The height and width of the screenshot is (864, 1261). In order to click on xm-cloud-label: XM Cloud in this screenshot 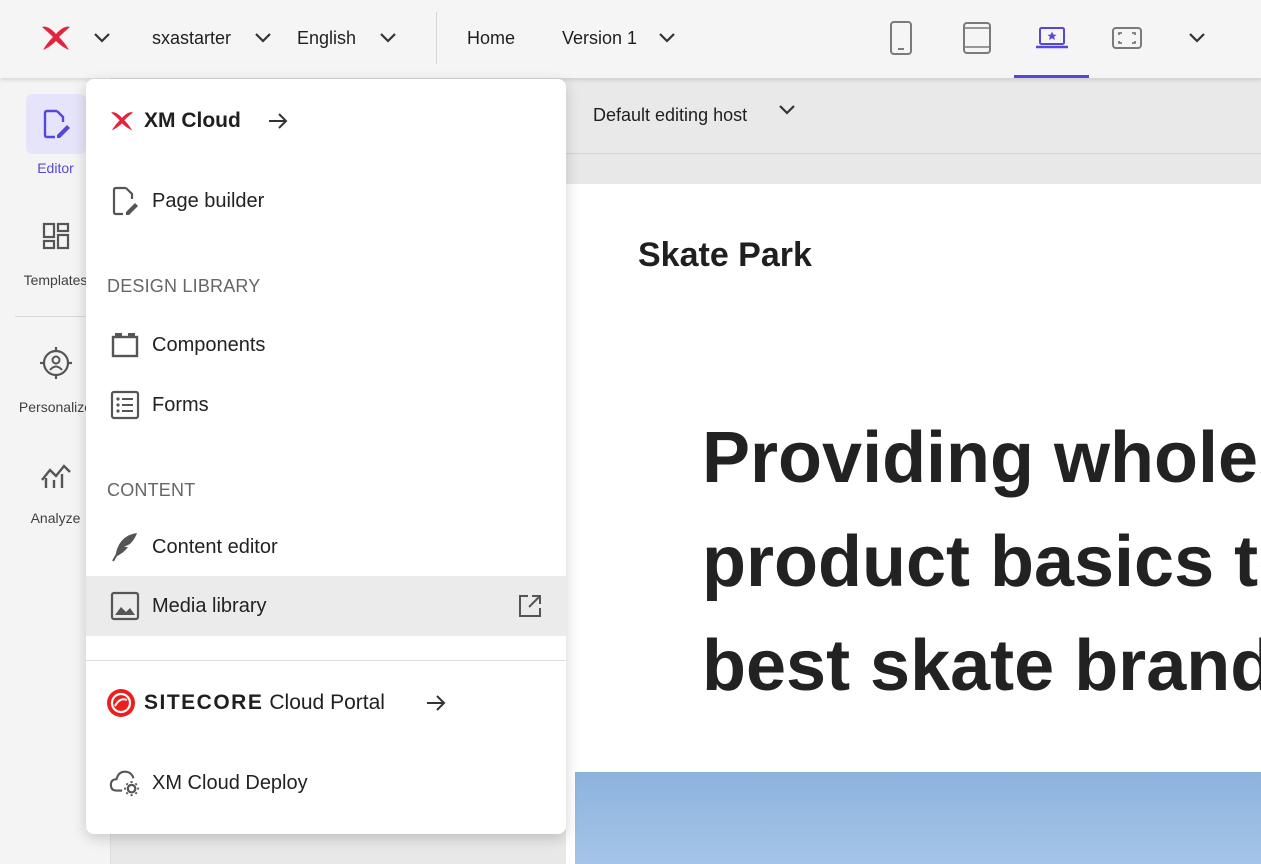, I will do `click(192, 120)`.